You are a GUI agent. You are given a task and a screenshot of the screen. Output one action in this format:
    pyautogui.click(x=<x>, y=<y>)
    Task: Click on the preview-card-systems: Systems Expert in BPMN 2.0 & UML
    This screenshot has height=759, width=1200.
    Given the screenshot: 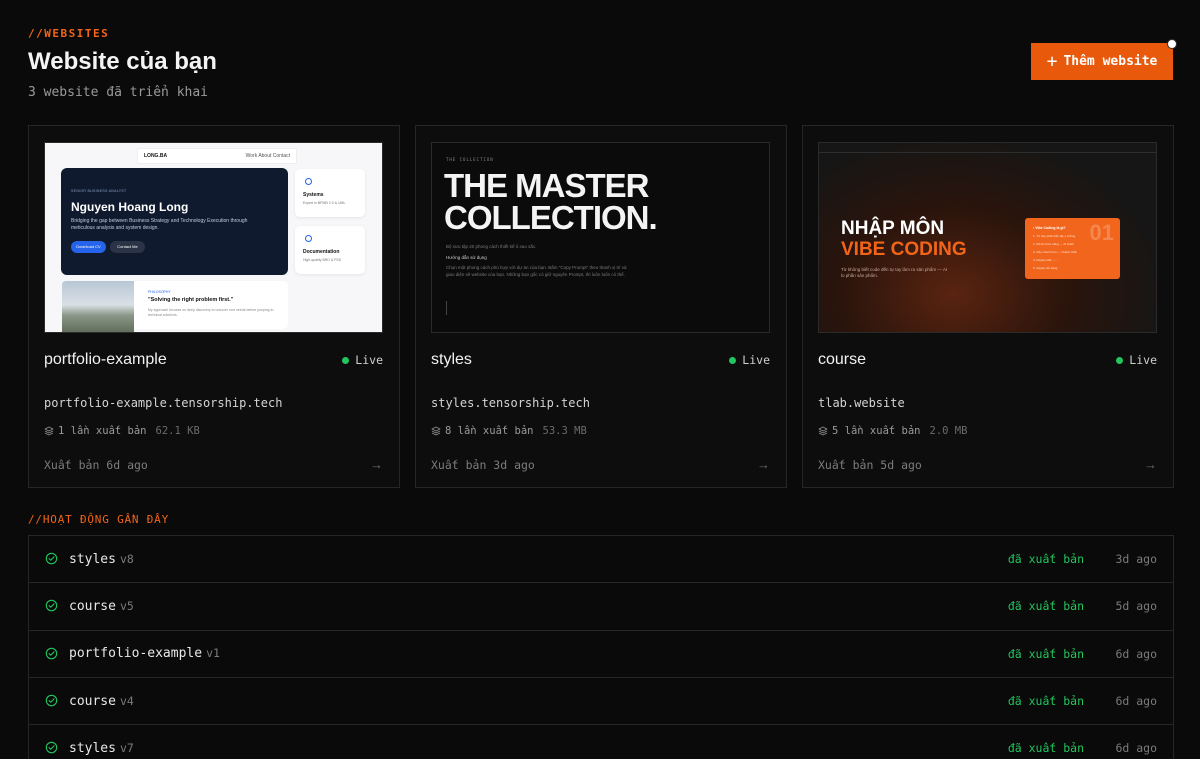 What is the action you would take?
    pyautogui.click(x=330, y=193)
    